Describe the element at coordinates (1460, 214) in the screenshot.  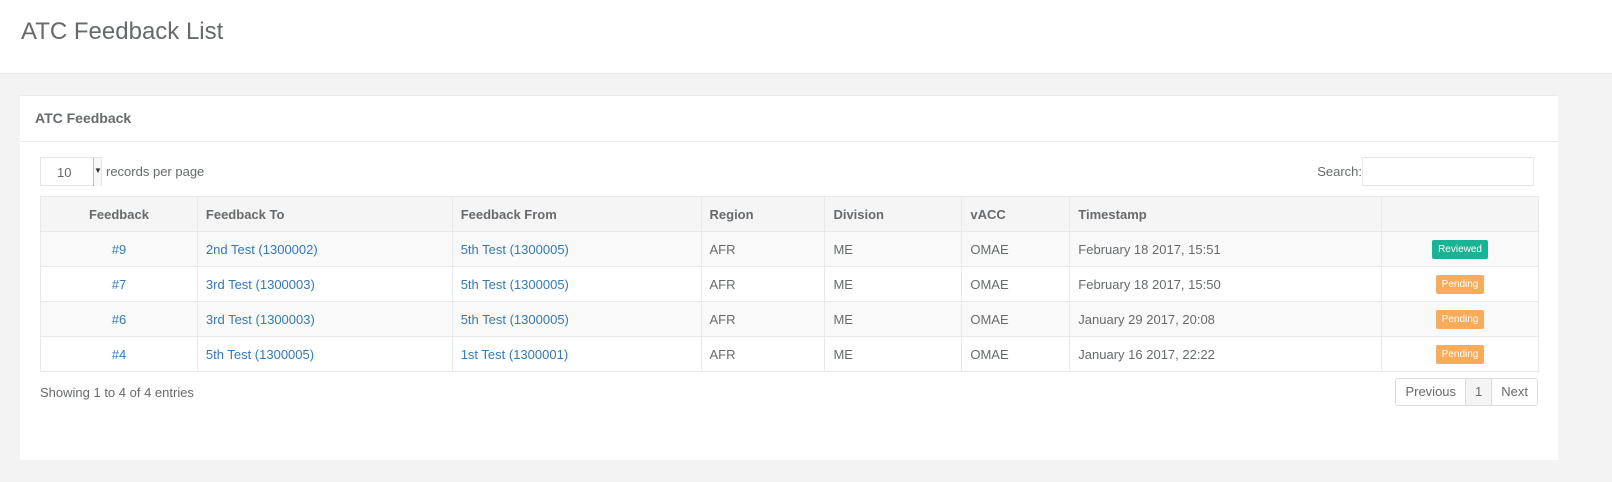
I see `column-header-status` at that location.